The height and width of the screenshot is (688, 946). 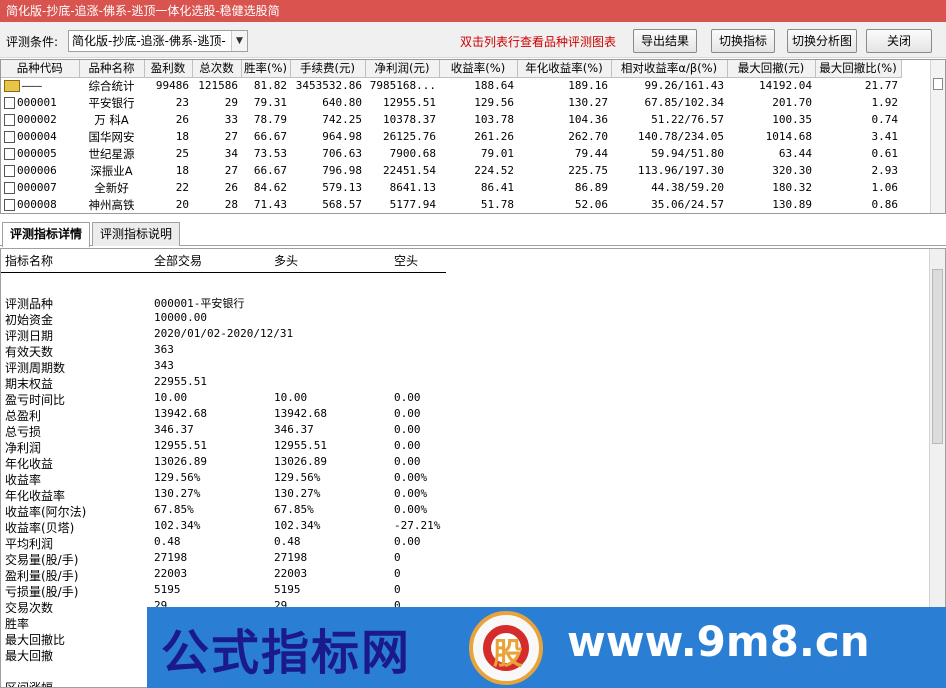 I want to click on tab-metrics-detail: 评测指标详情, so click(x=46, y=234).